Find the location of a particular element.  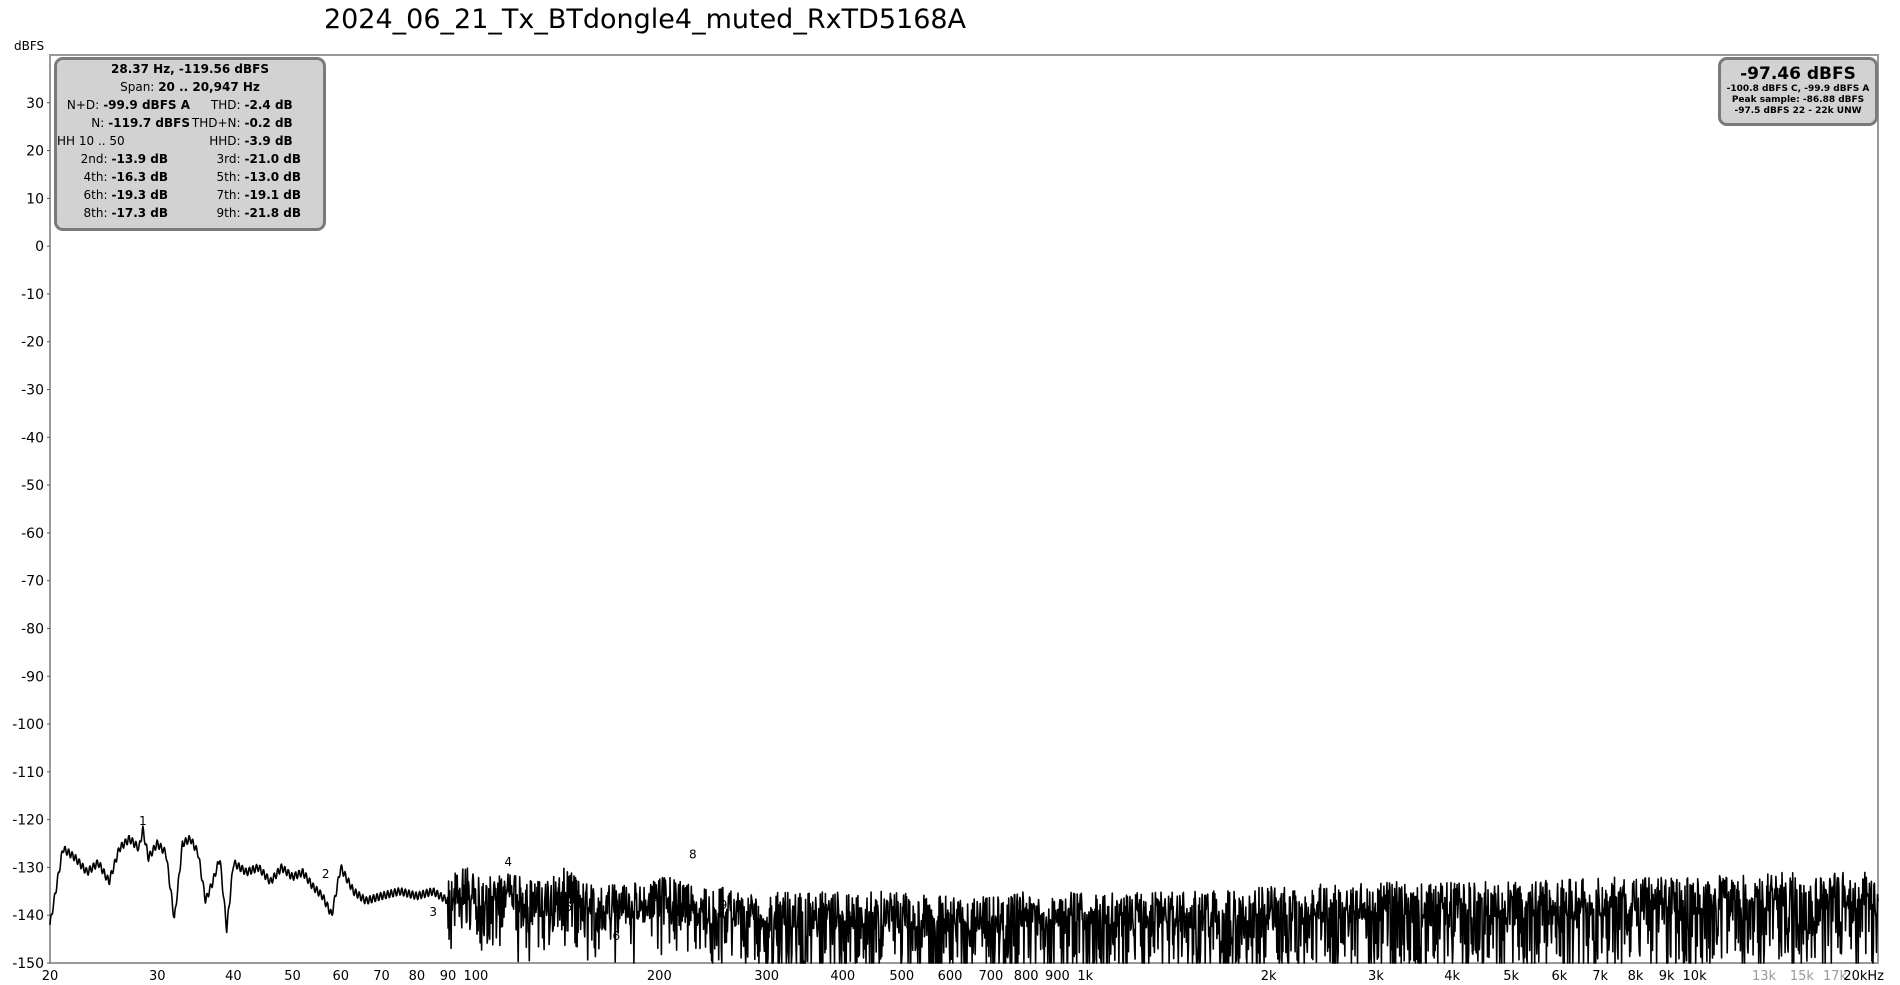

x-tick-label: 20kHz is located at coordinates (1863, 976).